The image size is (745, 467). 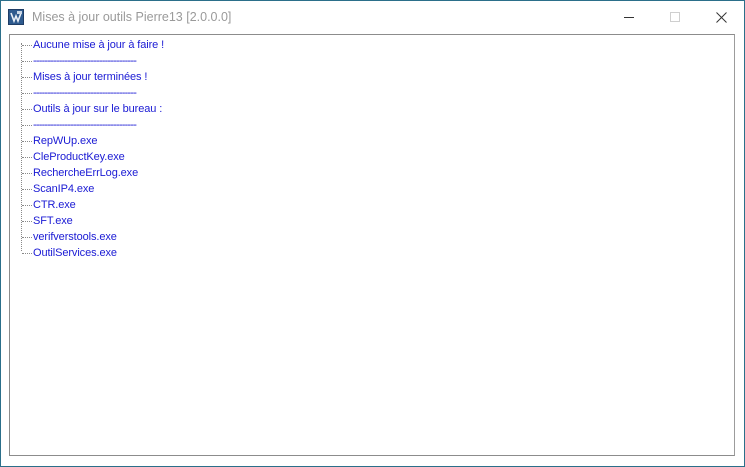 I want to click on maximize-icon, so click(x=675, y=17).